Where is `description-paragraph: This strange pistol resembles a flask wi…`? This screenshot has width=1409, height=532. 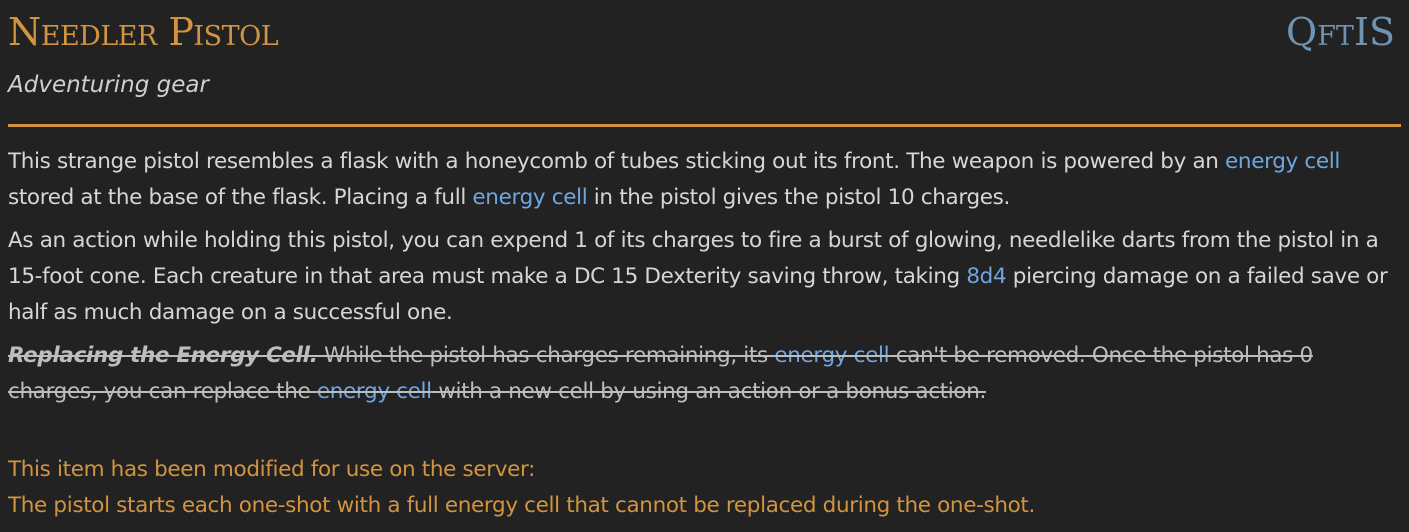
description-paragraph: This strange pistol resembles a flask wi… is located at coordinates (703, 180).